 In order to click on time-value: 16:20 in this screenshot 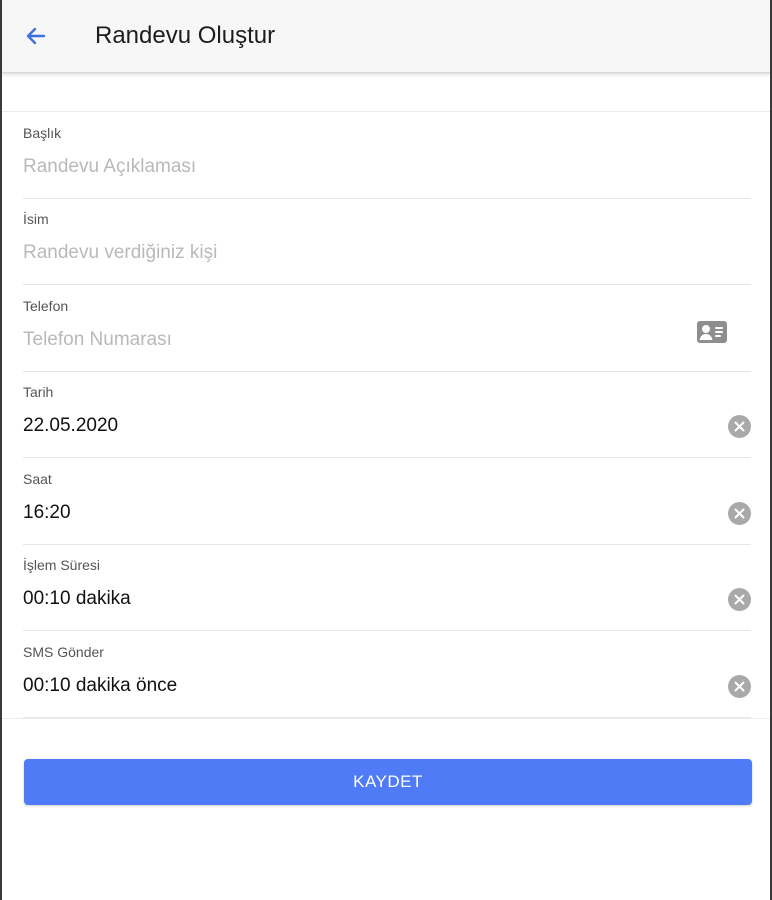, I will do `click(343, 513)`.